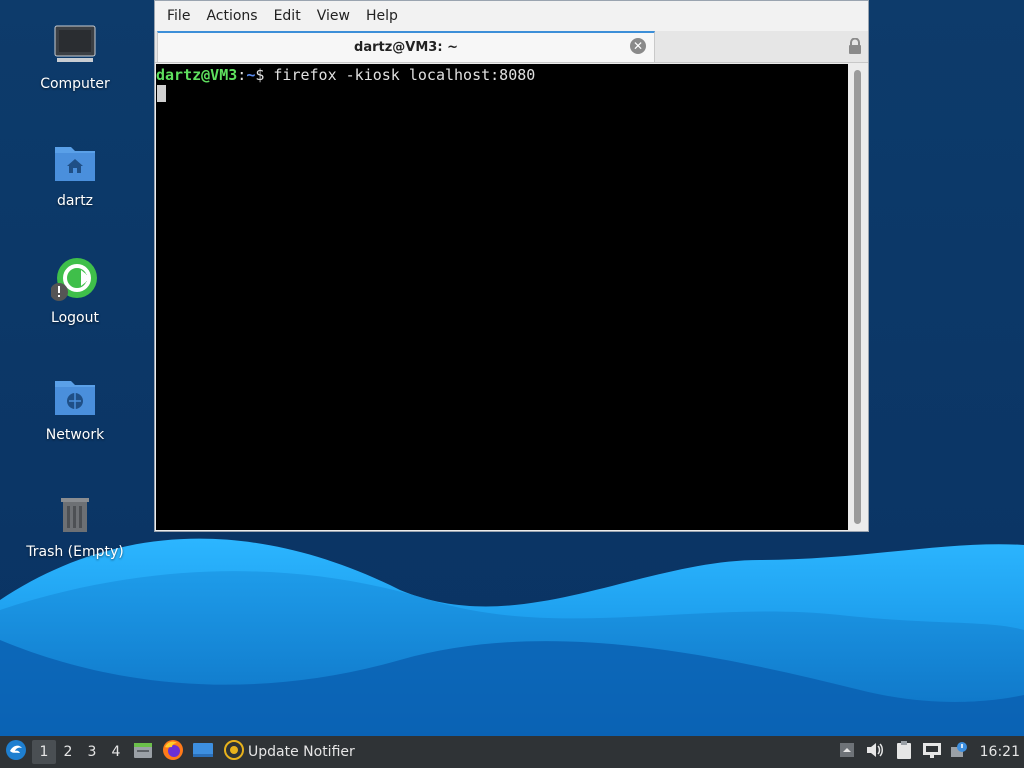 Image resolution: width=1024 pixels, height=768 pixels. I want to click on network-folder-icon, so click(75, 397).